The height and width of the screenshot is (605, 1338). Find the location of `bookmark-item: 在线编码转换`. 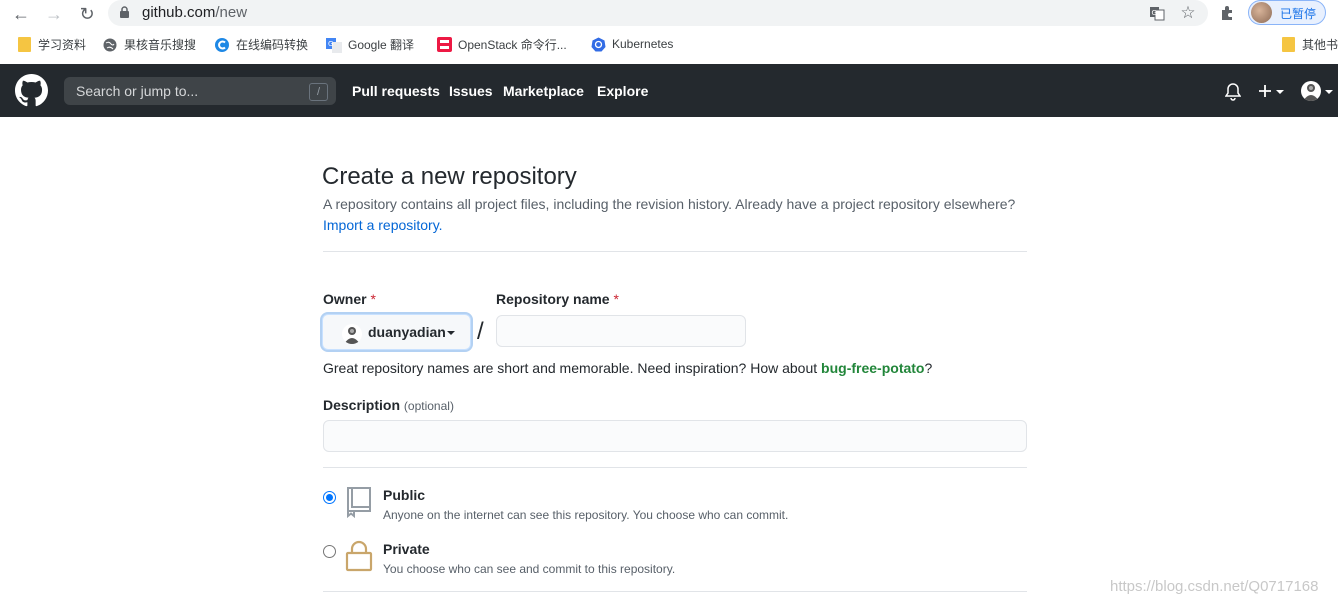

bookmark-item: 在线编码转换 is located at coordinates (261, 44).